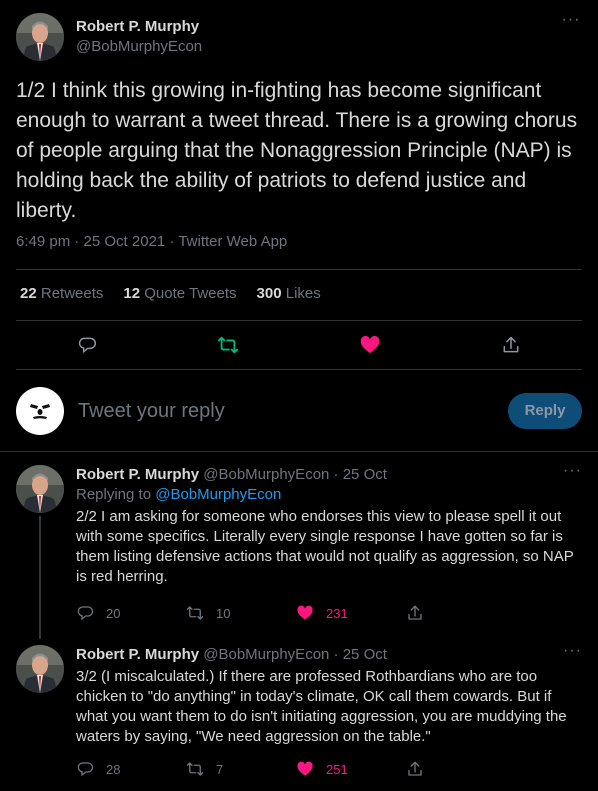 This screenshot has width=598, height=791. What do you see at coordinates (223, 613) in the screenshot?
I see `retweet-count: 10` at bounding box center [223, 613].